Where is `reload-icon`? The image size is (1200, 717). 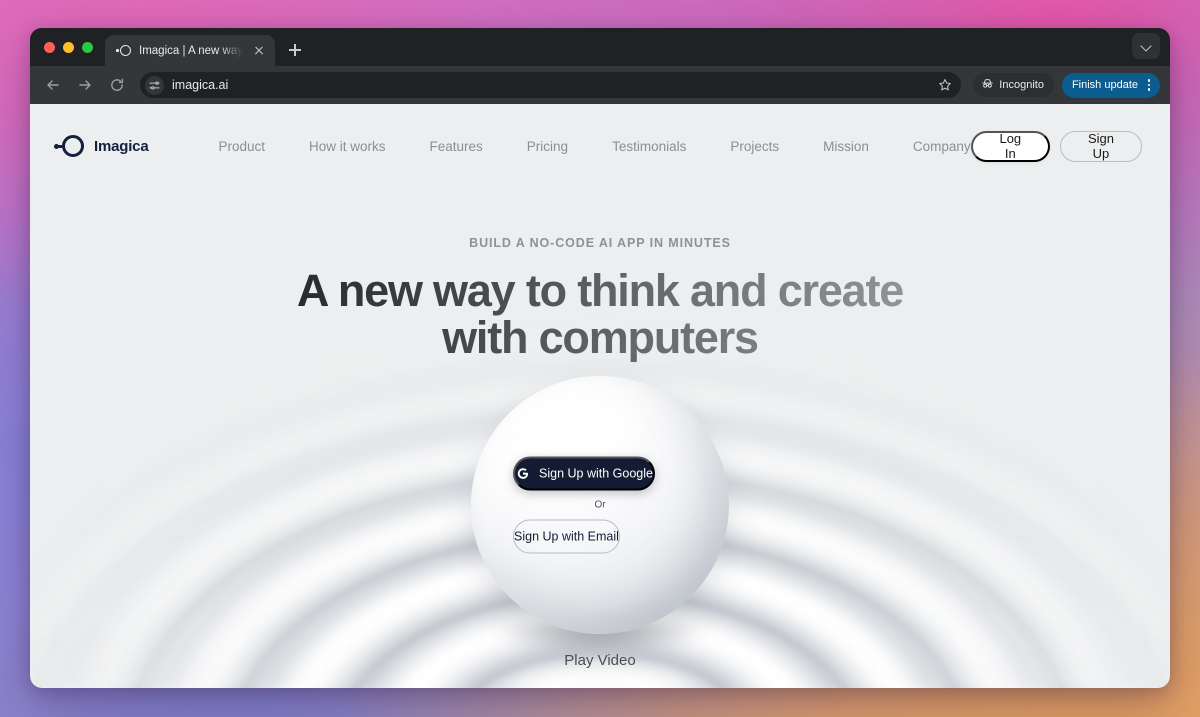 reload-icon is located at coordinates (117, 85).